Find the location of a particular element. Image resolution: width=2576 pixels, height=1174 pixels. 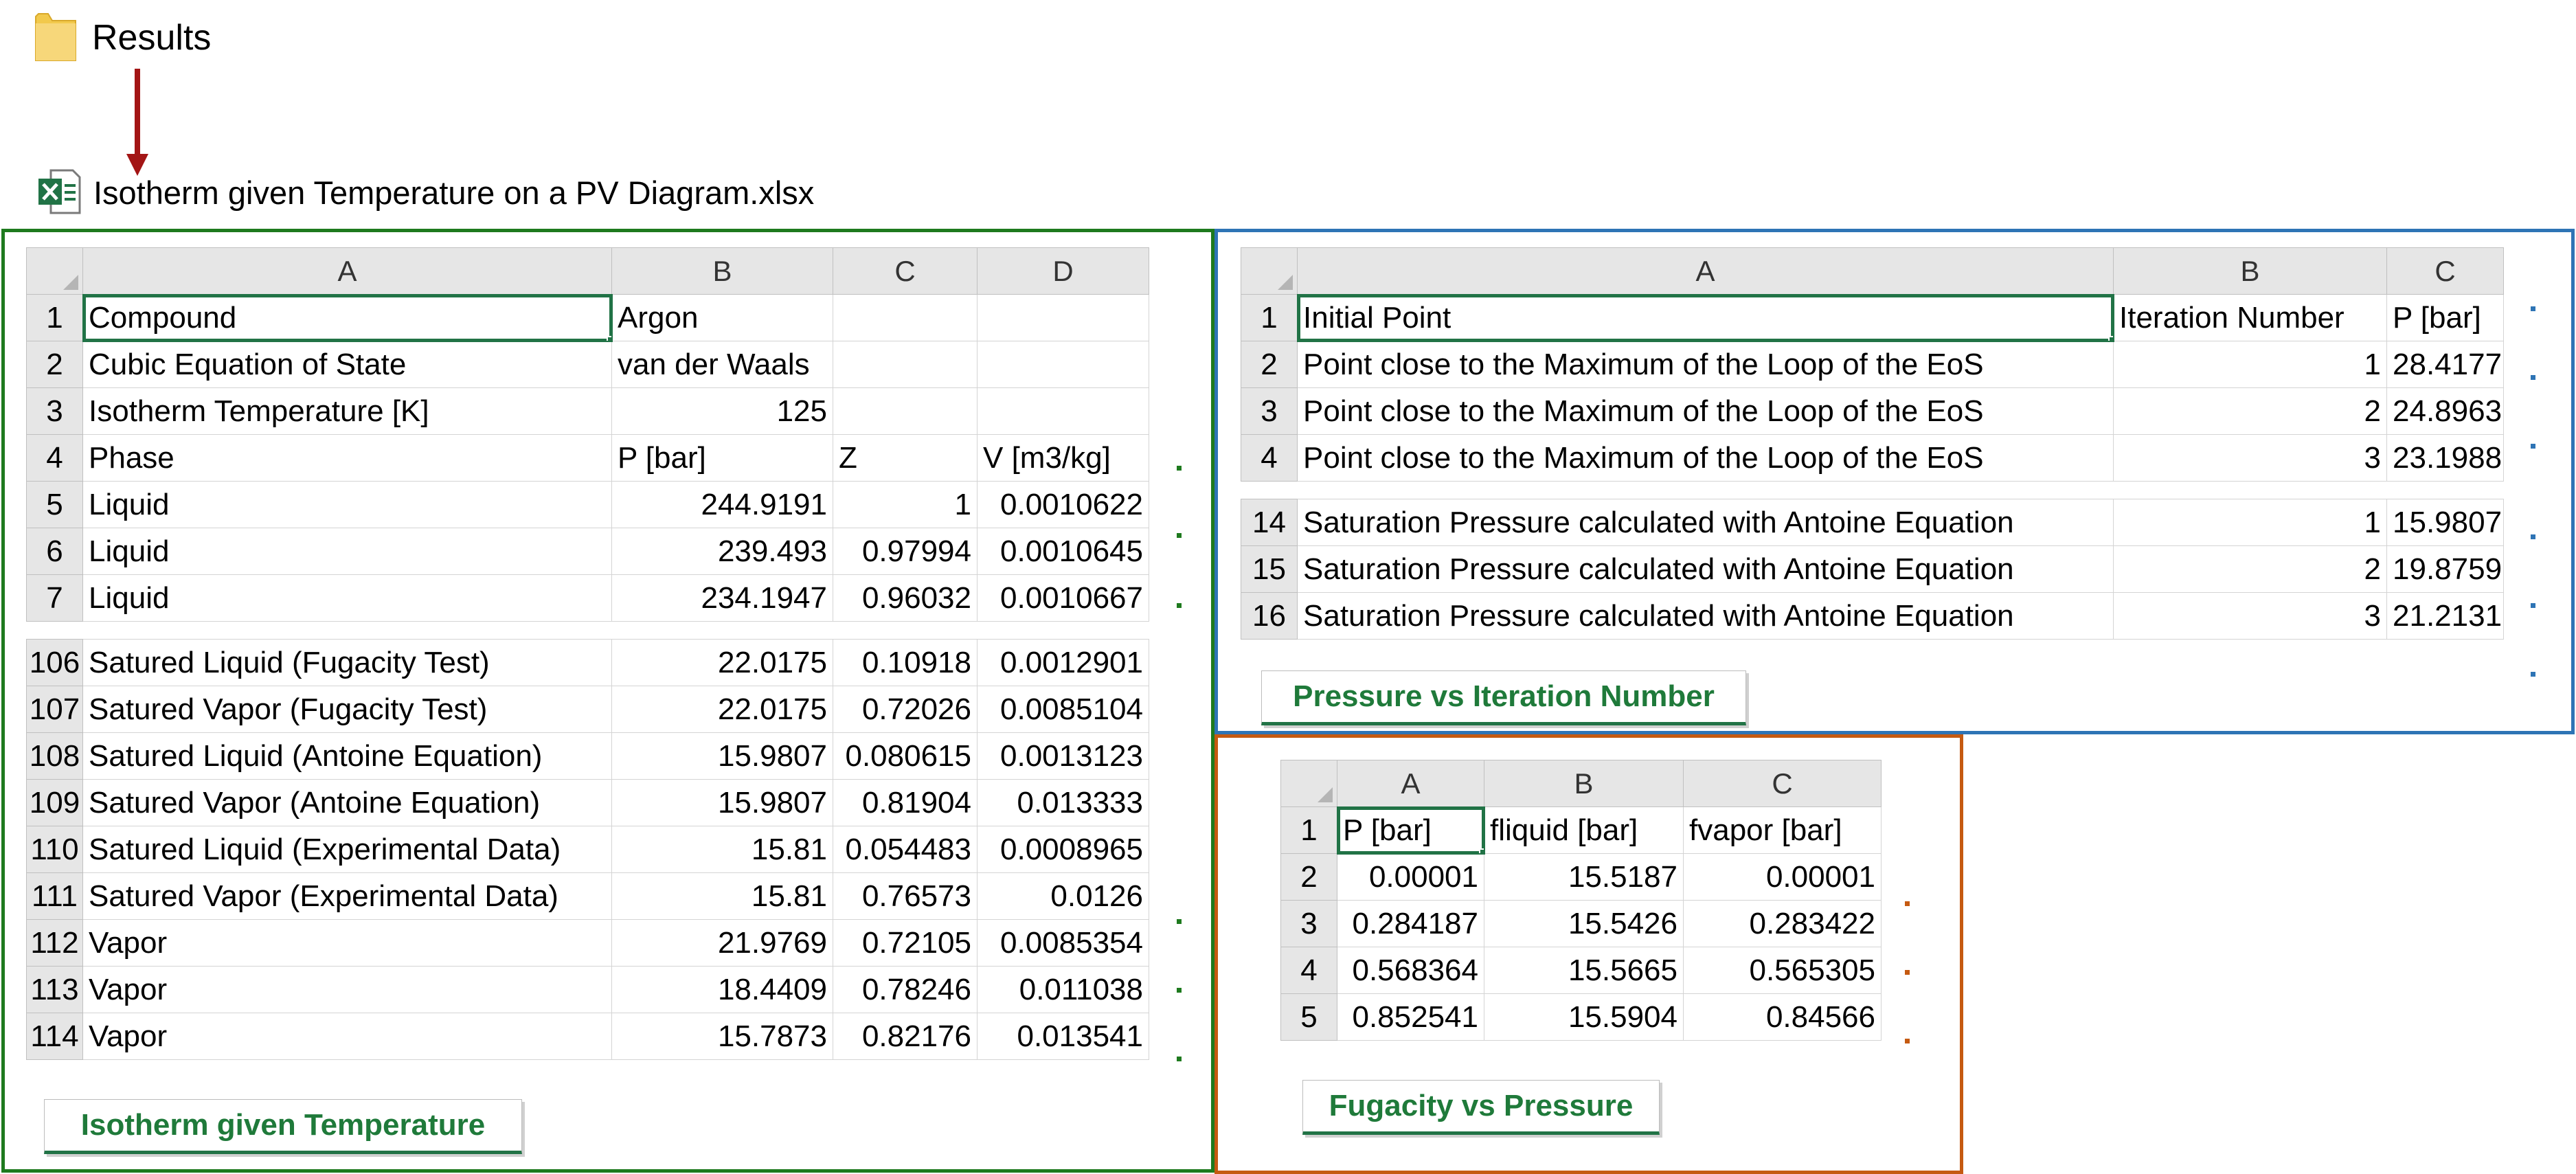

cell-d: 0.0085104 is located at coordinates (1063, 709).